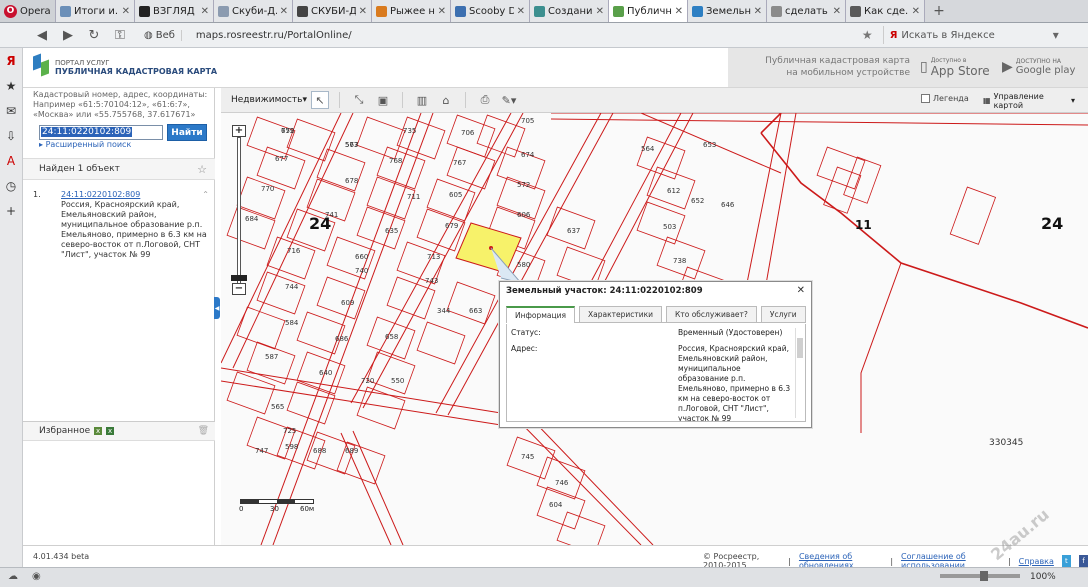  What do you see at coordinates (11, 61) in the screenshot?
I see `yandex-sidebar-icon: Я` at bounding box center [11, 61].